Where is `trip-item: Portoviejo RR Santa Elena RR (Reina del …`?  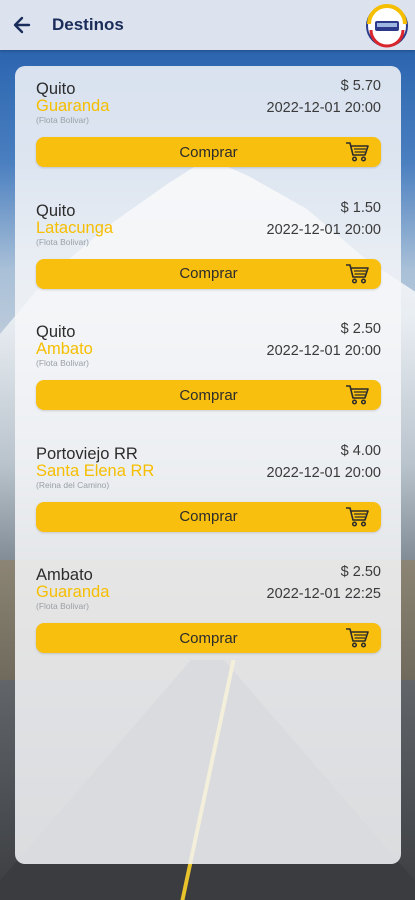 trip-item: Portoviejo RR Santa Elena RR (Reina del … is located at coordinates (208, 492).